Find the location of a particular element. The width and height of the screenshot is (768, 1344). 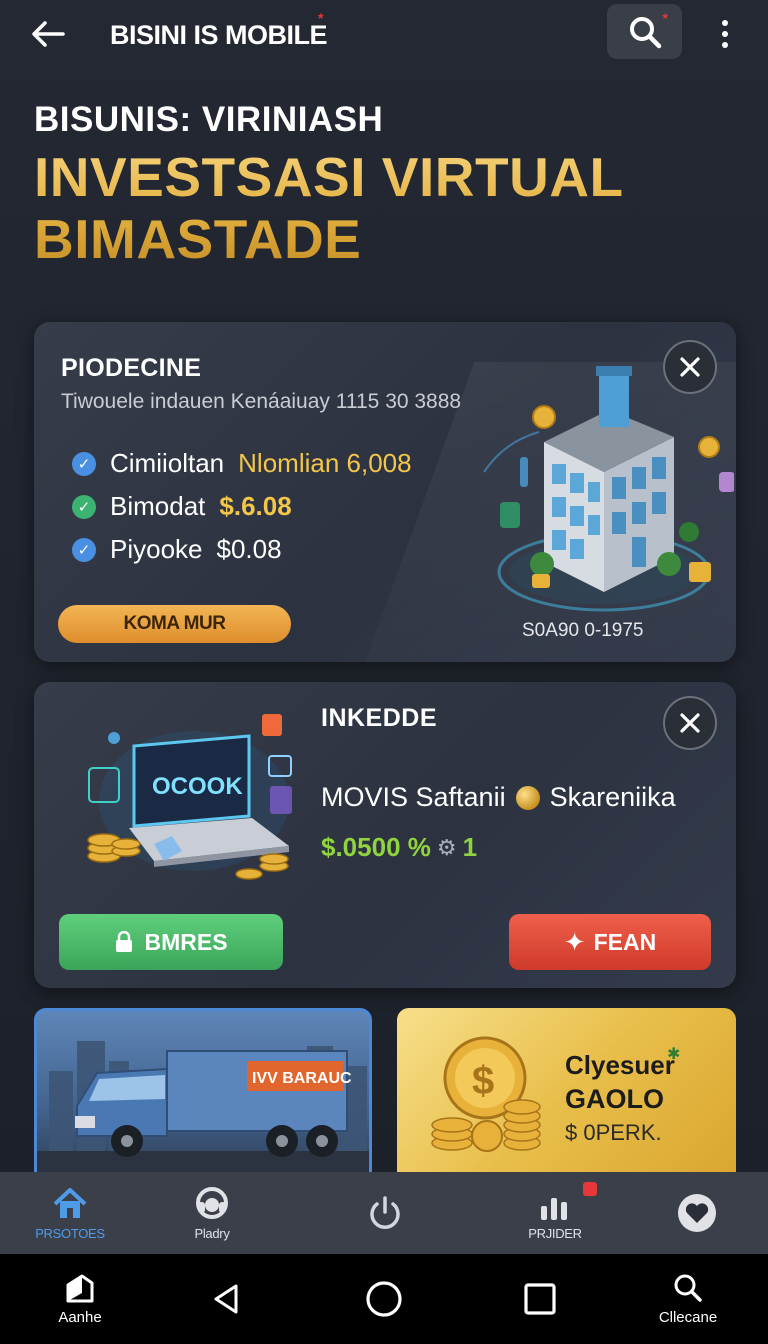

gold-coins-illustration: $ is located at coordinates (486, 1094).